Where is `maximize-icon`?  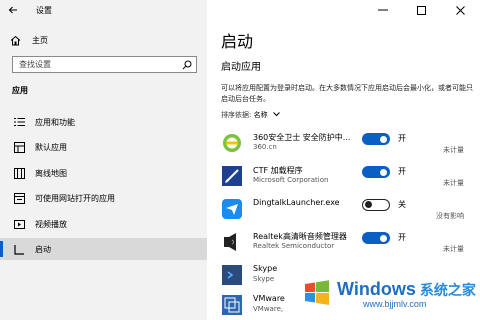 maximize-icon is located at coordinates (421, 10).